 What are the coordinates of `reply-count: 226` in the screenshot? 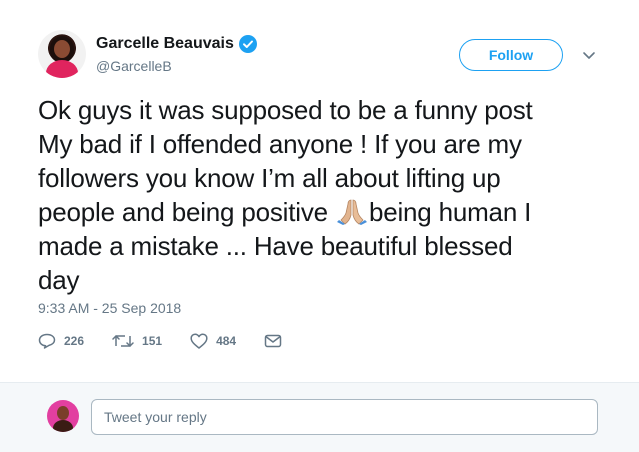 It's located at (74, 341).